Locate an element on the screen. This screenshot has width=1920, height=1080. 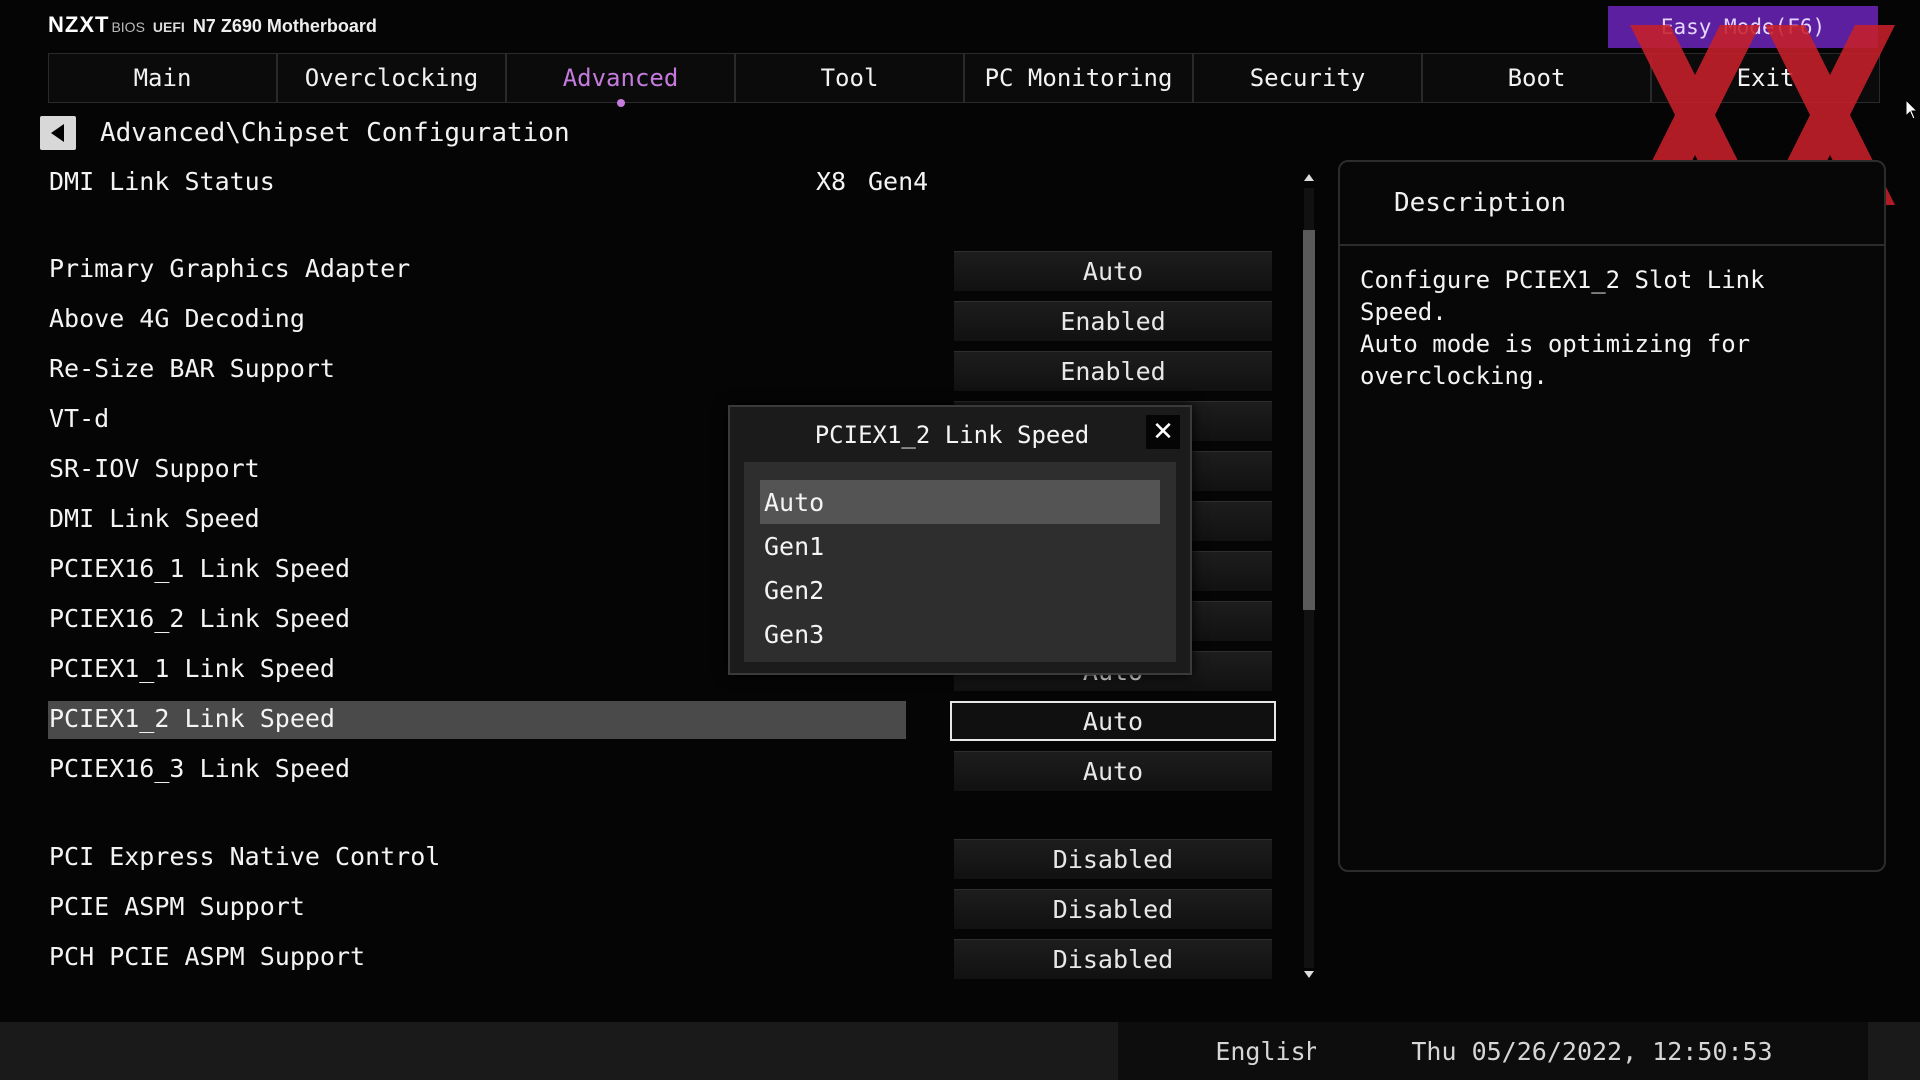
value-primary-graphics-adapter: Auto is located at coordinates (1113, 271).